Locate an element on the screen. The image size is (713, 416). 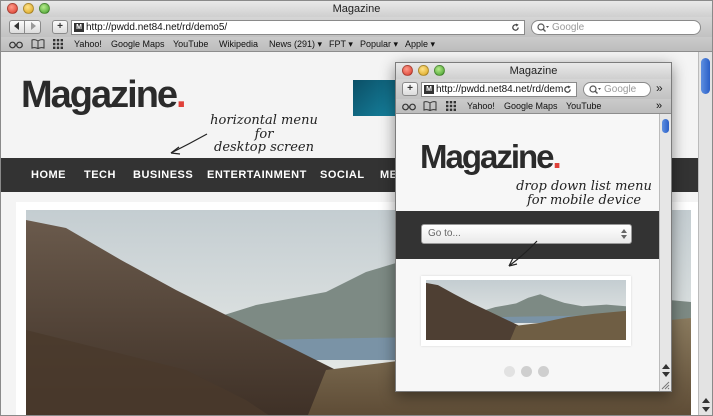
search-field: Google is located at coordinates (616, 27).